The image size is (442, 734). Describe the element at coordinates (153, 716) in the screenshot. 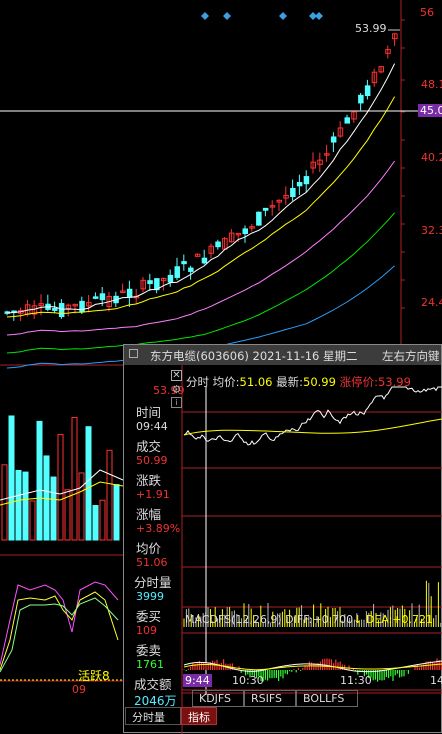

I see `tab-volume: 分时量` at that location.